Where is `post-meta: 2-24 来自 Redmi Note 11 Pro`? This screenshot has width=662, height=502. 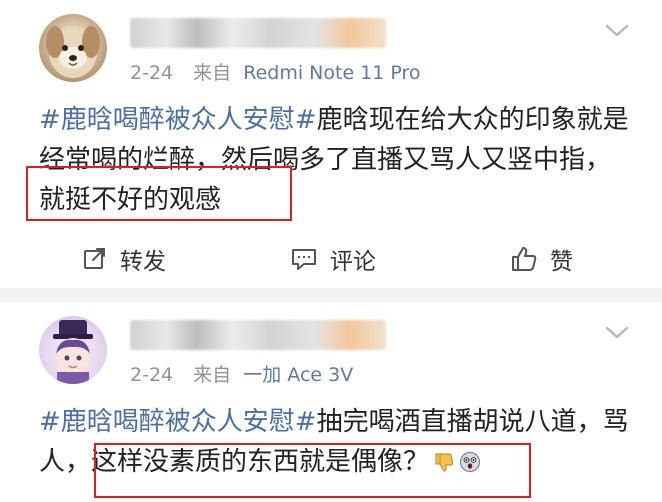
post-meta: 2-24 来自 Redmi Note 11 Pro is located at coordinates (275, 71).